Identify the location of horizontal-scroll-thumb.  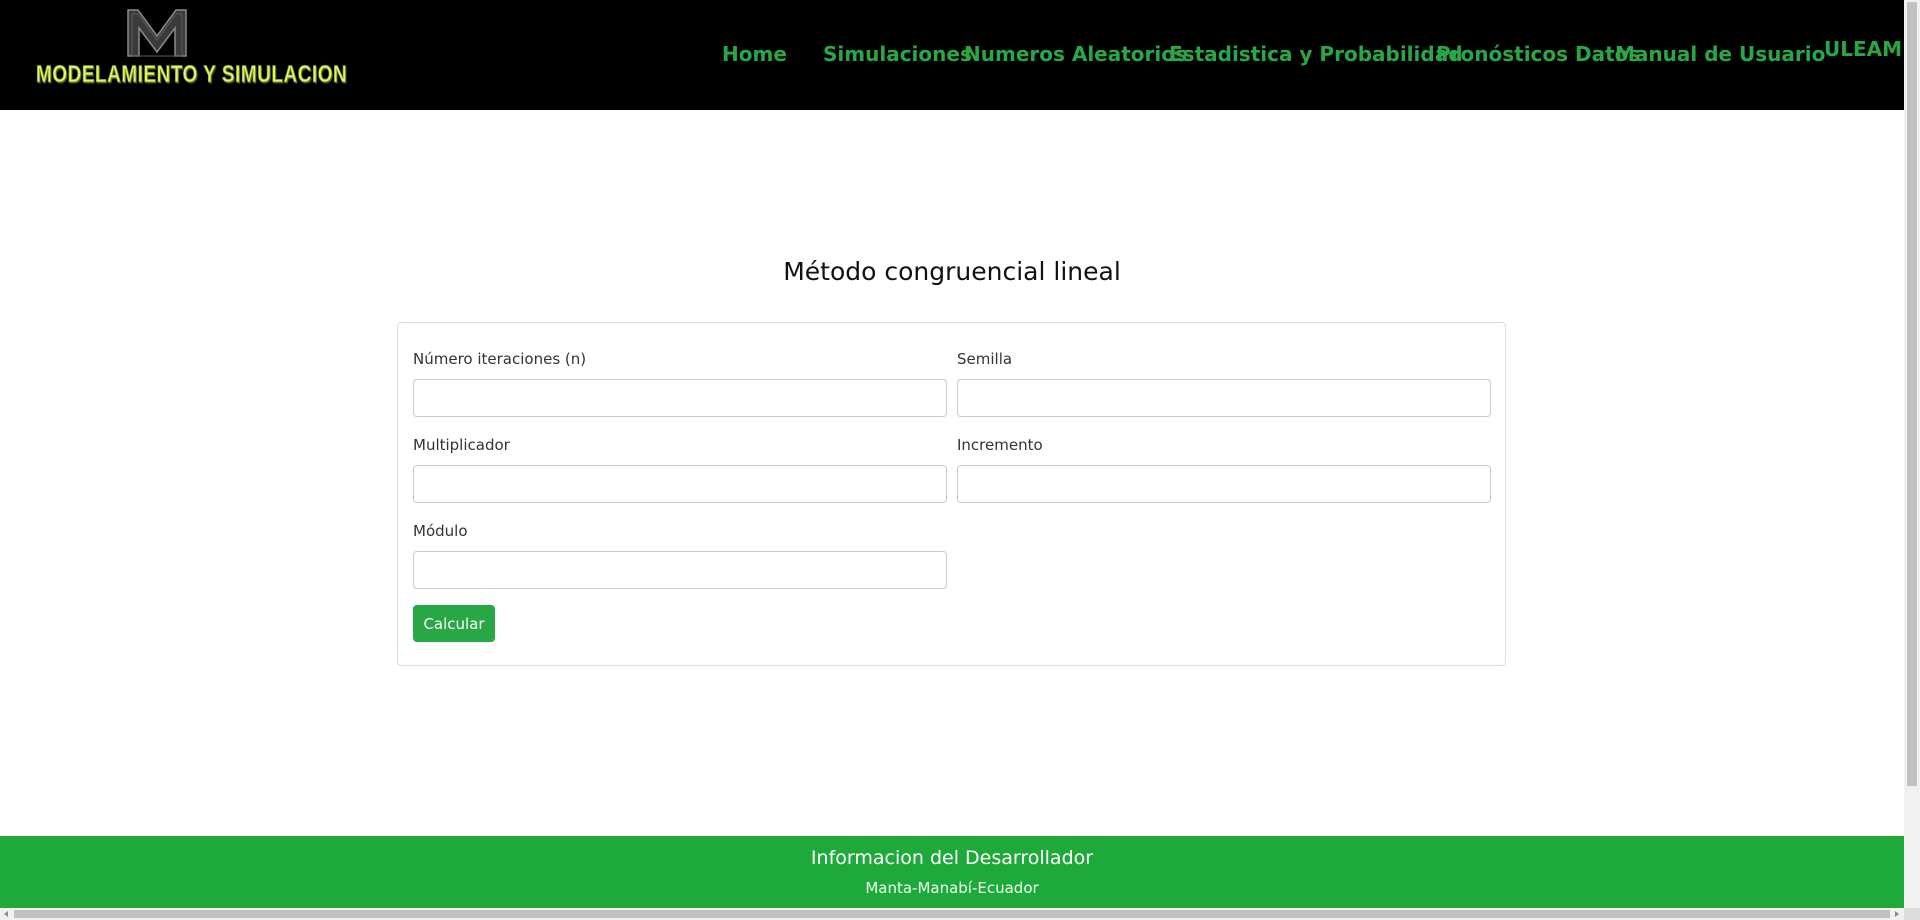
(952, 914).